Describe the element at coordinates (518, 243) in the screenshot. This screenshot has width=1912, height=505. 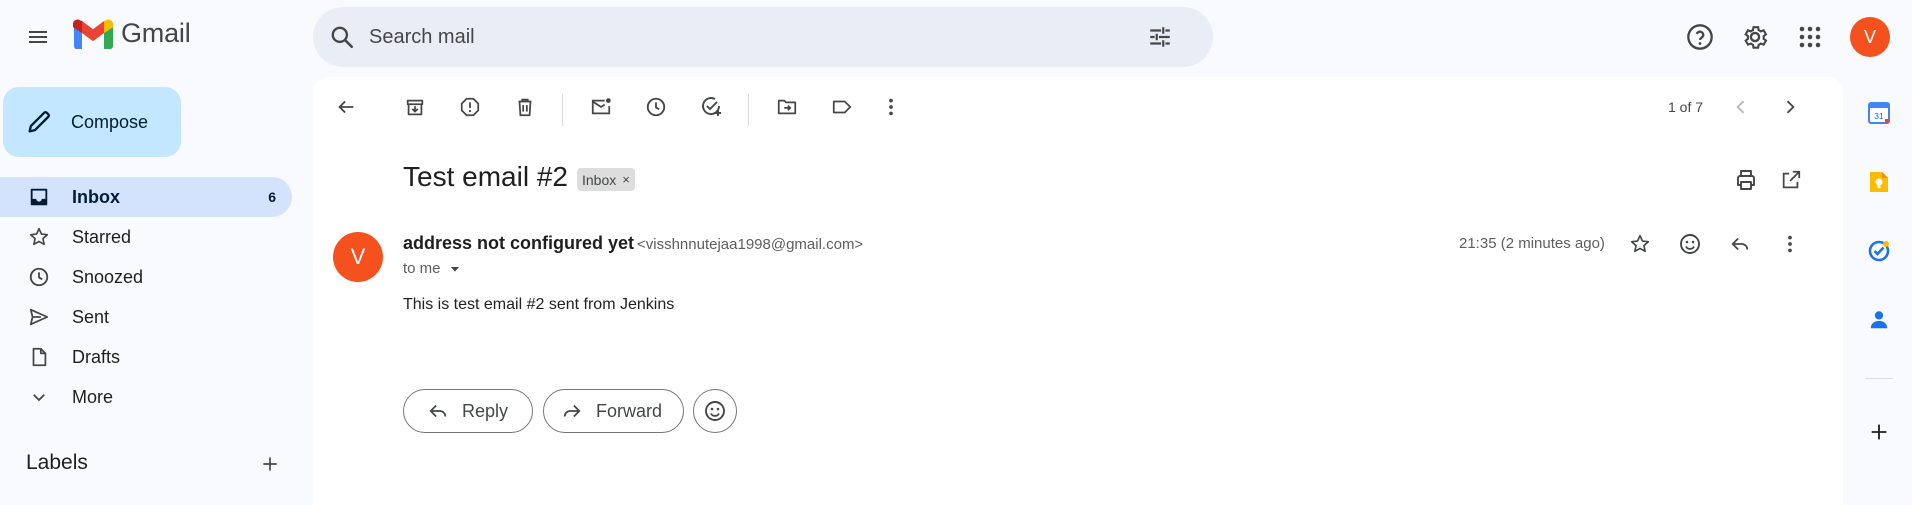
I see `sender-name: address not configured yet` at that location.